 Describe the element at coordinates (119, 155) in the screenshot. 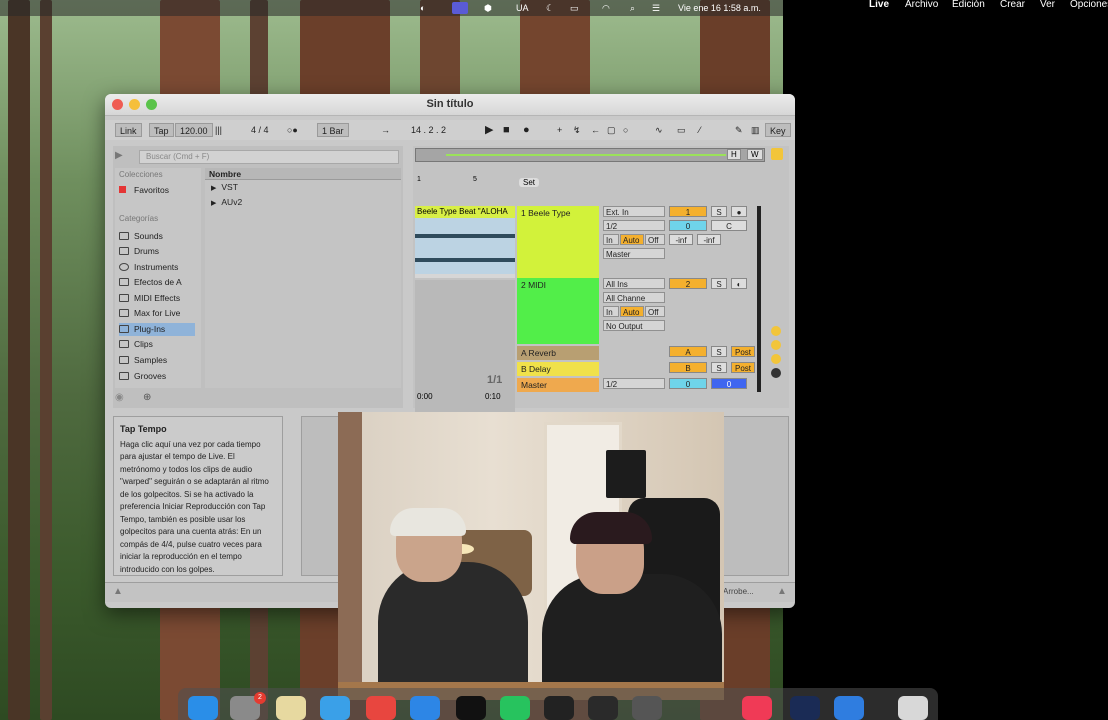

I see `preview-play-icon: ▶` at that location.